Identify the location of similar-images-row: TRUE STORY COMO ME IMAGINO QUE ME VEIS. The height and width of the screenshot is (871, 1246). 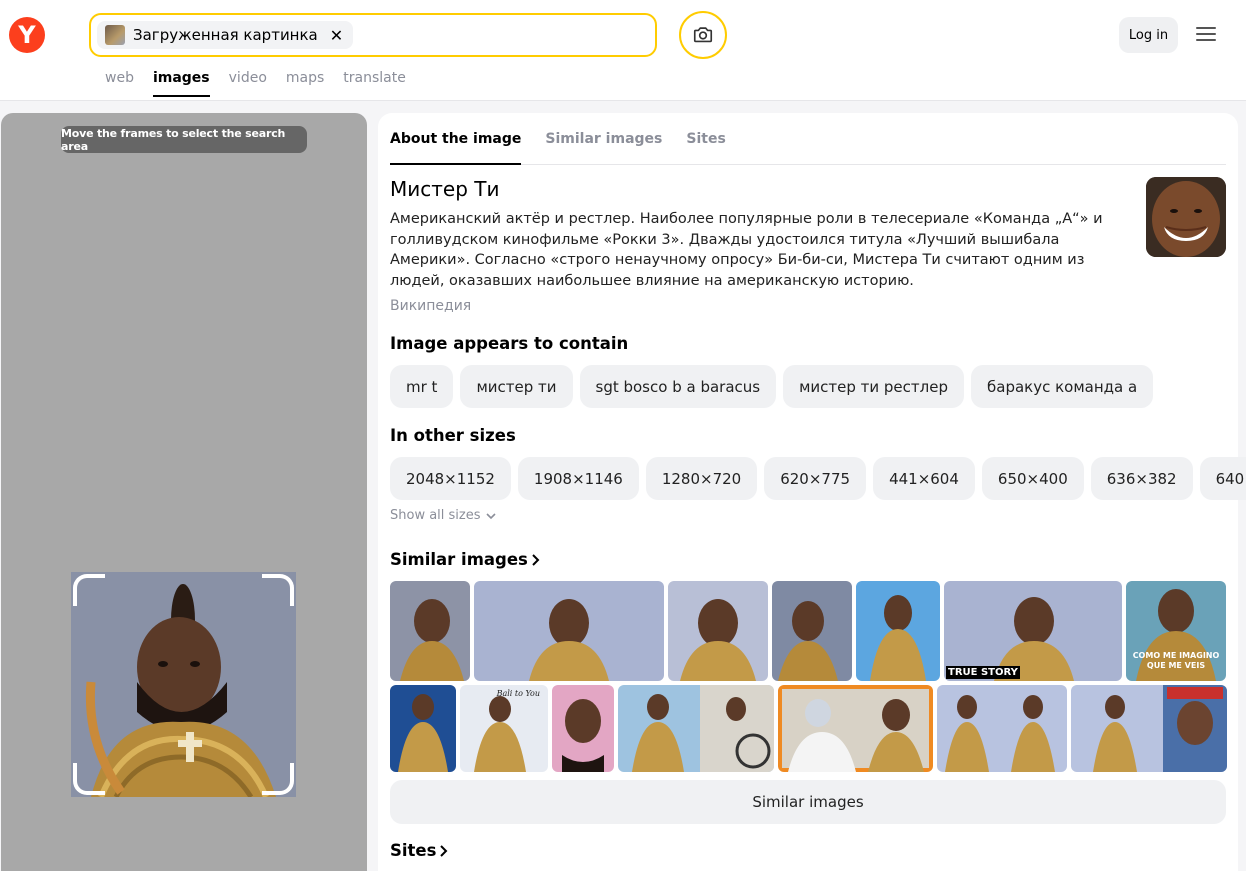
(808, 631).